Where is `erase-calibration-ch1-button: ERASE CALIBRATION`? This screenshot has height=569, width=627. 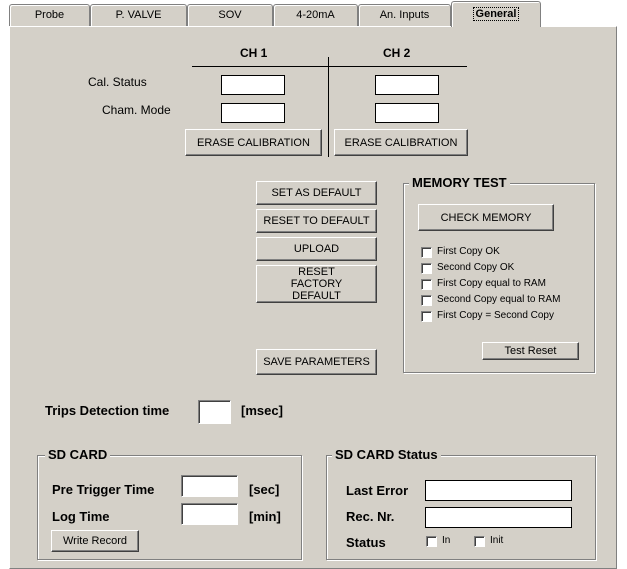 erase-calibration-ch1-button: ERASE CALIBRATION is located at coordinates (253, 142).